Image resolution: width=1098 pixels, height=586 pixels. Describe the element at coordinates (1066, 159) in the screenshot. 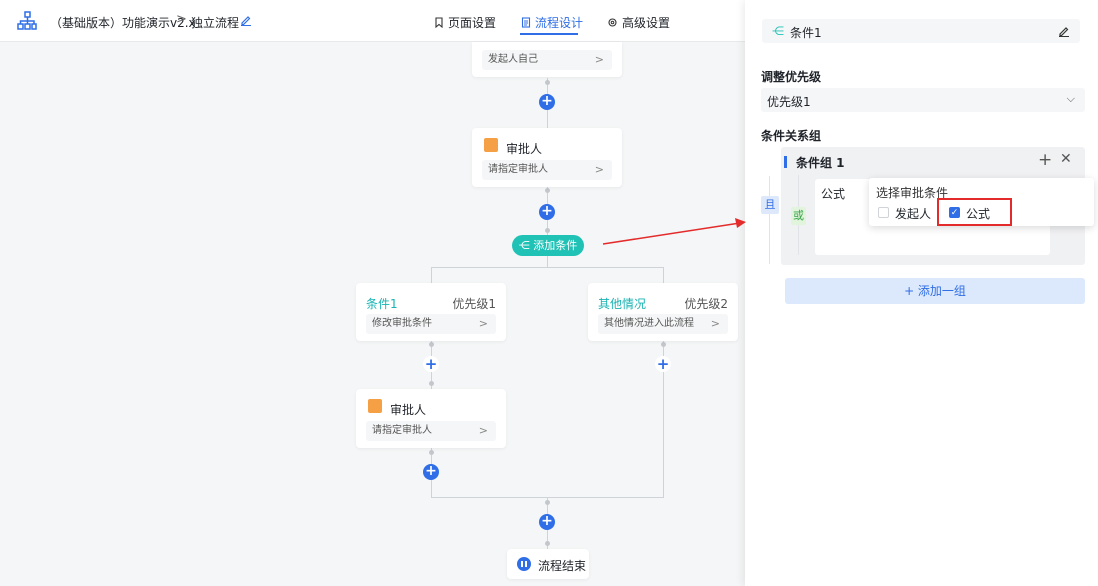

I see `close-icon: ✕` at that location.